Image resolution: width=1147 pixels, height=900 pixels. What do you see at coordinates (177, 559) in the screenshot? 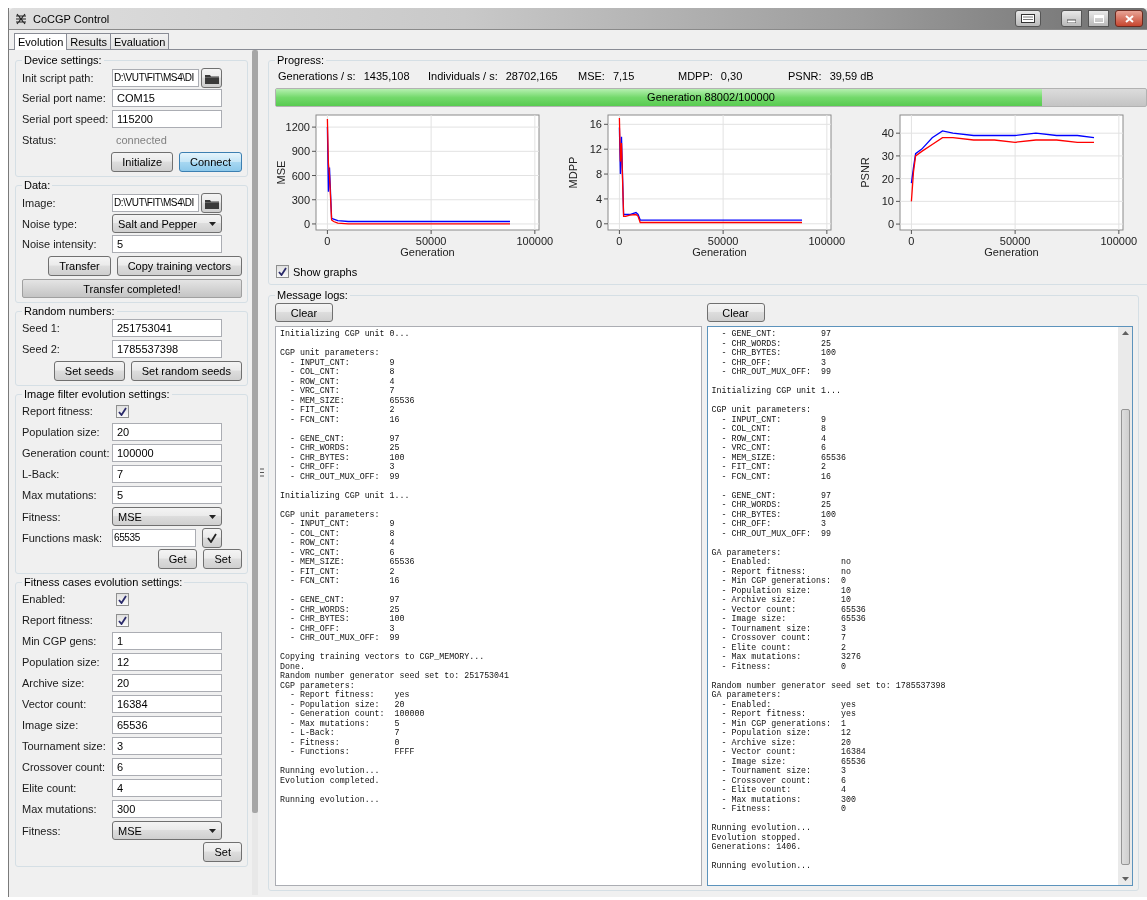
I see `button: Get` at bounding box center [177, 559].